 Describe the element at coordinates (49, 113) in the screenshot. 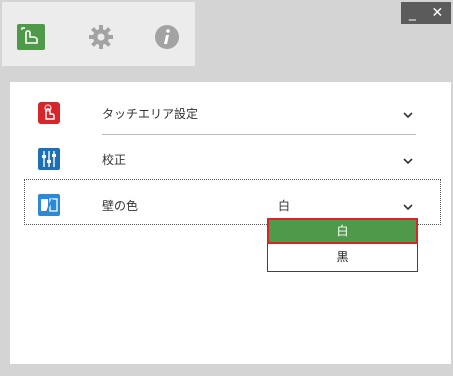

I see `touch-area-icon` at that location.